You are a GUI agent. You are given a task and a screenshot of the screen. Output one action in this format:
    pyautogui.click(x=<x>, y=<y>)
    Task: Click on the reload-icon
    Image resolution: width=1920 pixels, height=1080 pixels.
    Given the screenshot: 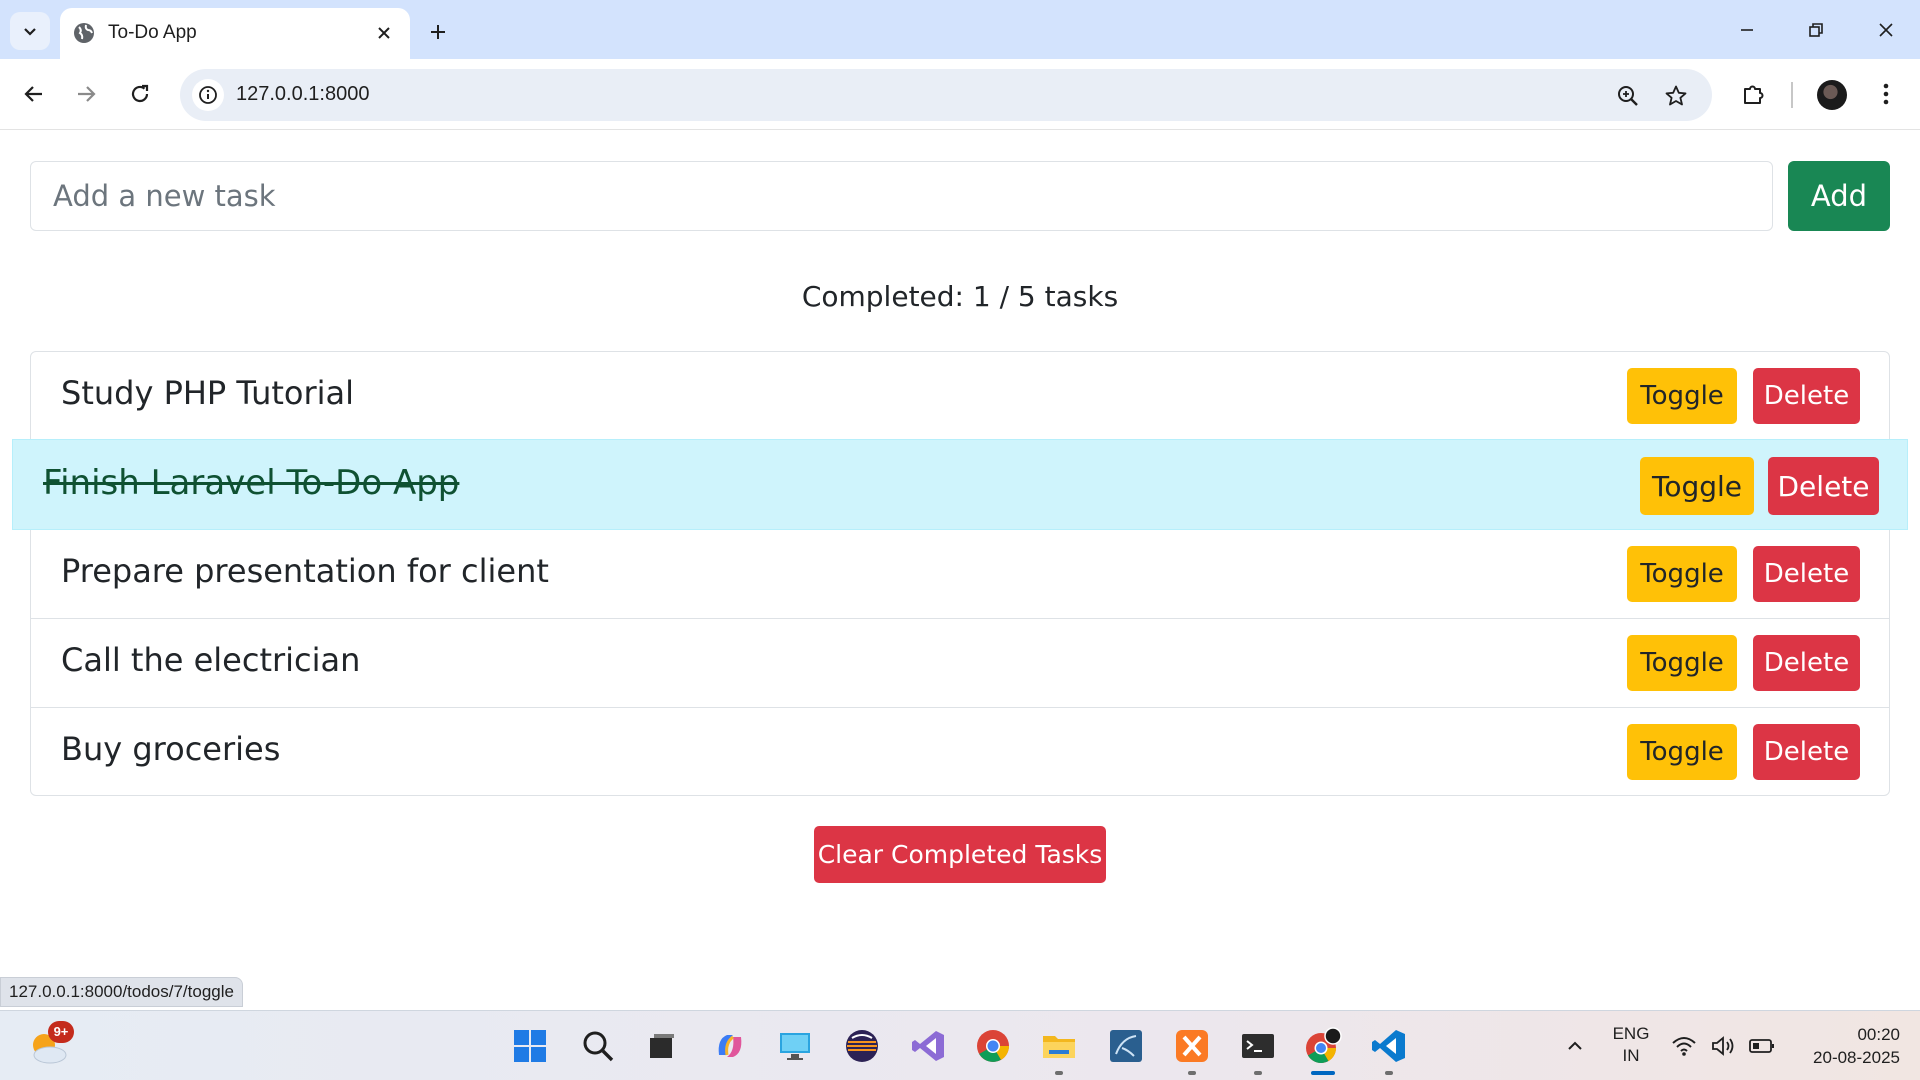 What is the action you would take?
    pyautogui.click(x=140, y=93)
    